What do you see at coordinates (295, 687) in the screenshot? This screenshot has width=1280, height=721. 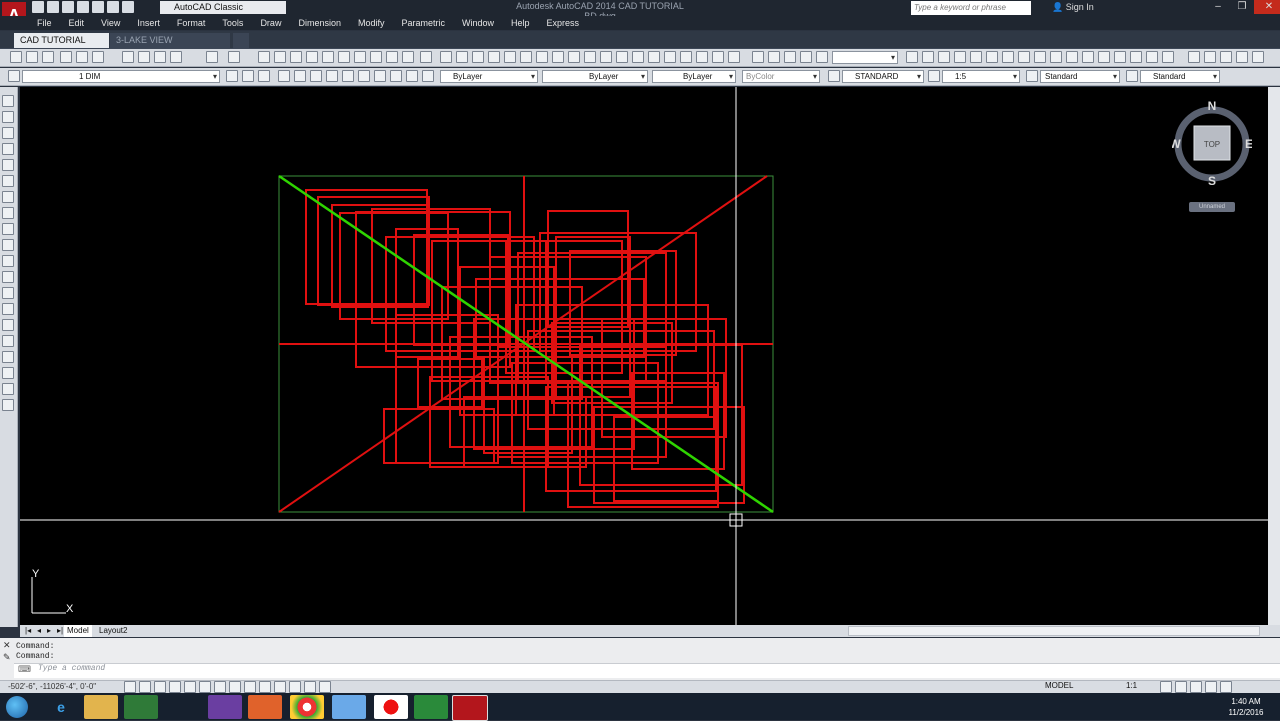 I see `transparency-icon` at bounding box center [295, 687].